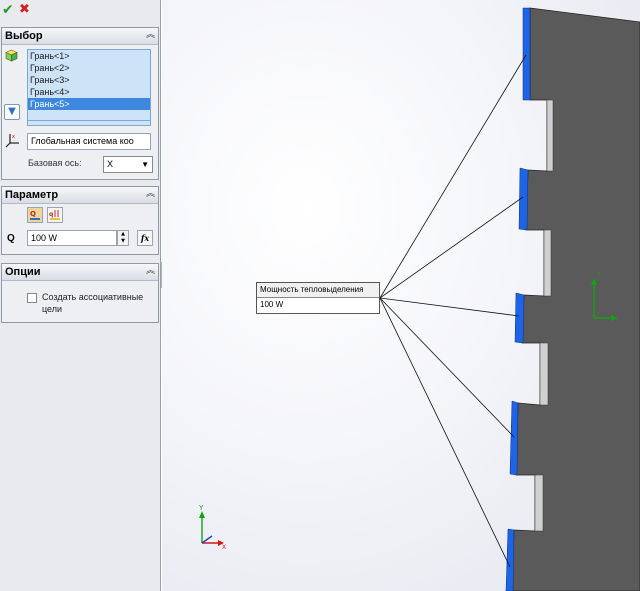  Describe the element at coordinates (32, 298) in the screenshot. I see `associative-checkbox` at that location.